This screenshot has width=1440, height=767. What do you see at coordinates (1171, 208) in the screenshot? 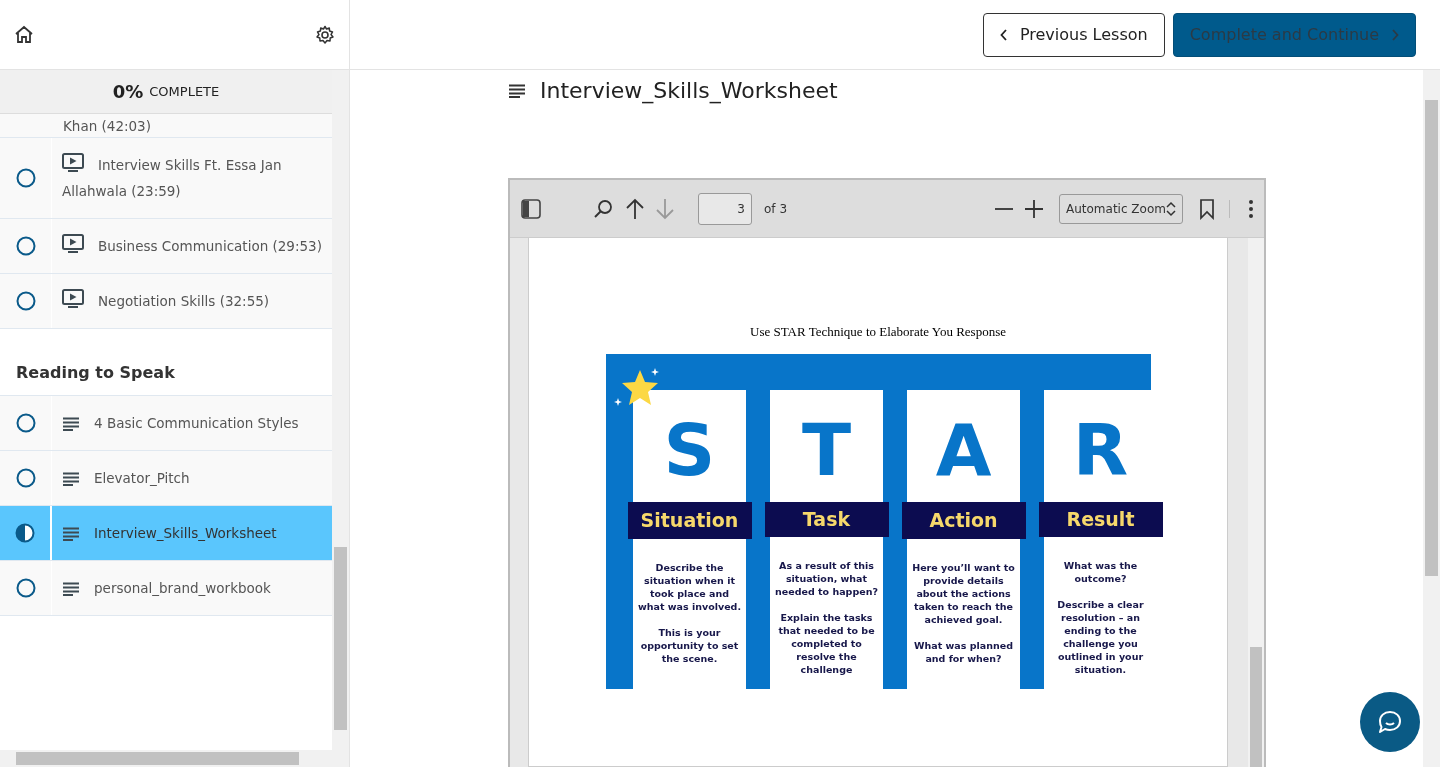
I see `up-down-caret-icon` at bounding box center [1171, 208].